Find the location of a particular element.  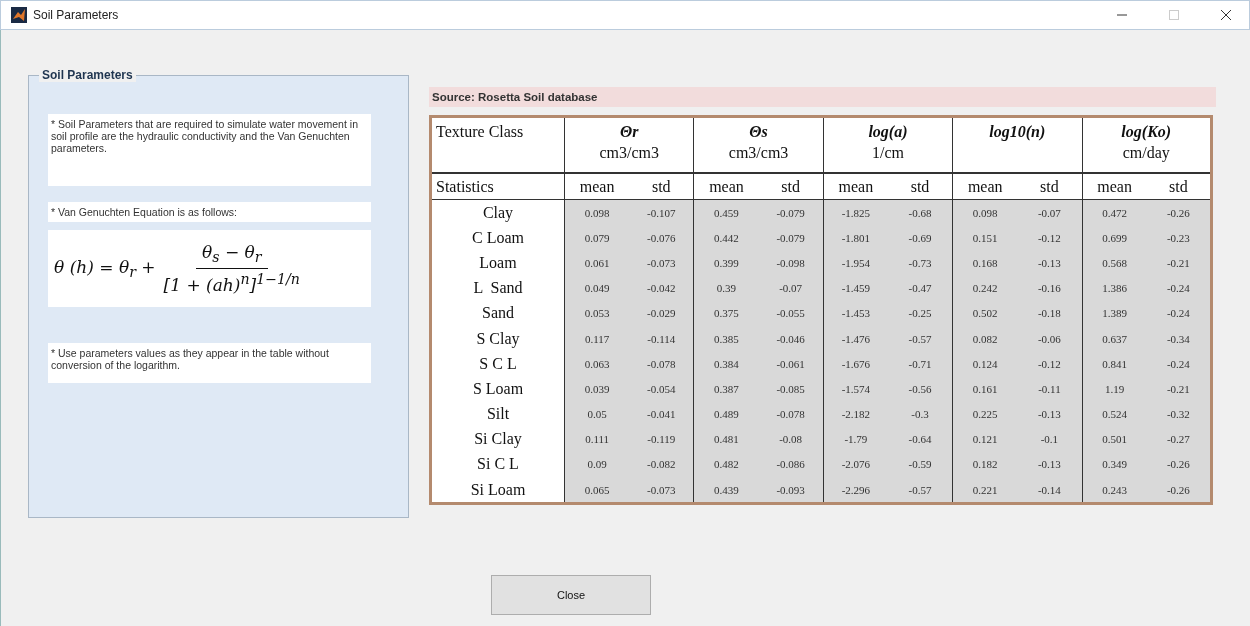

equation: θ (h) = θ$_{r}$ + θ$_{s}$ − θ$_{r}$ [1 + (ah)$^{n}$]$^{1−1/n}$ is located at coordinates (209, 268).